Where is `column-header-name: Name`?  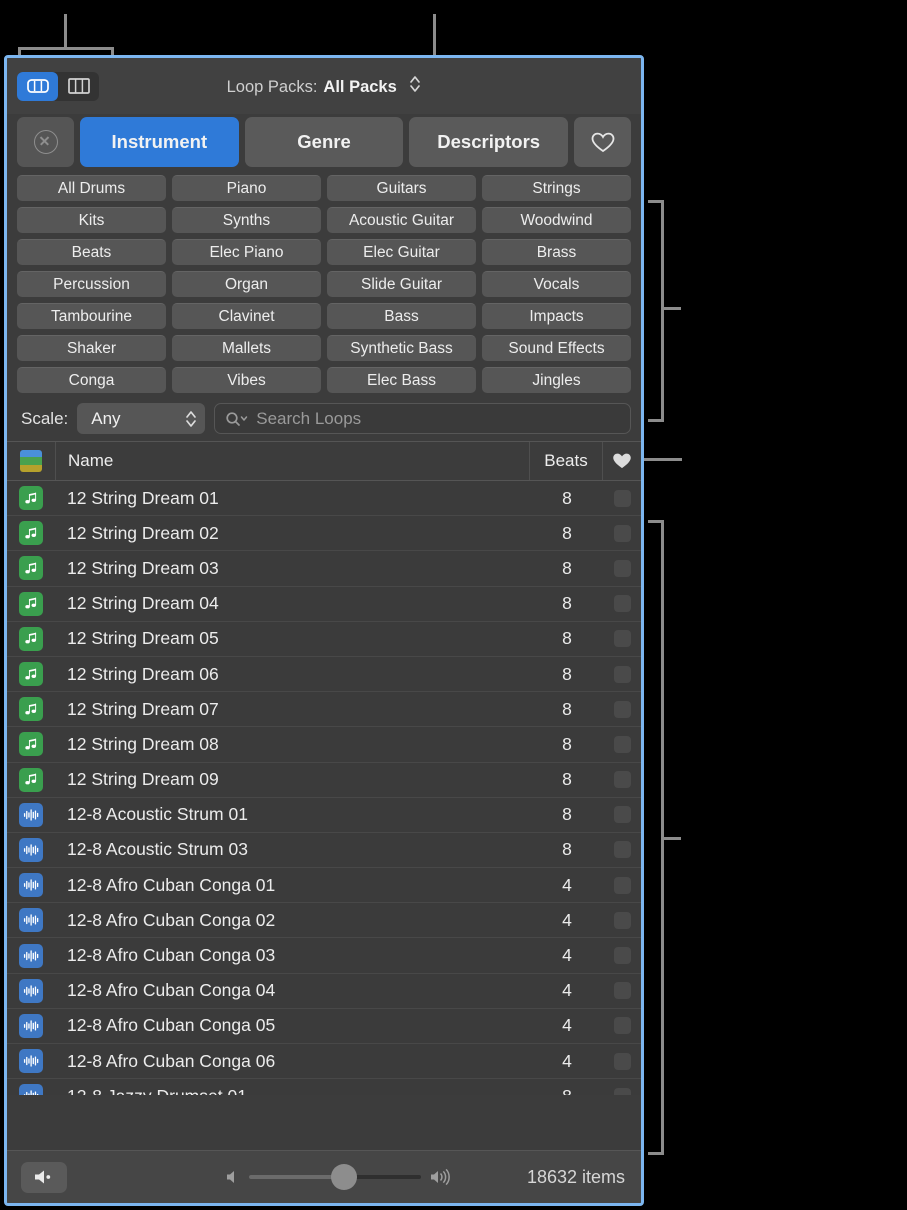 column-header-name: Name is located at coordinates (293, 461).